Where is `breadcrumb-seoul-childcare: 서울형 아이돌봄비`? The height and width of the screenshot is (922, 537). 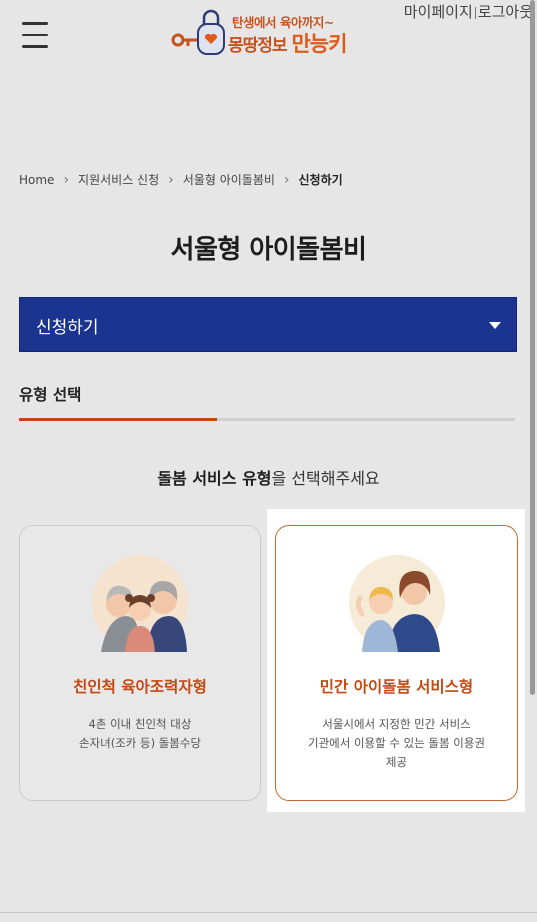
breadcrumb-seoul-childcare: 서울형 아이돌봄비 is located at coordinates (229, 179).